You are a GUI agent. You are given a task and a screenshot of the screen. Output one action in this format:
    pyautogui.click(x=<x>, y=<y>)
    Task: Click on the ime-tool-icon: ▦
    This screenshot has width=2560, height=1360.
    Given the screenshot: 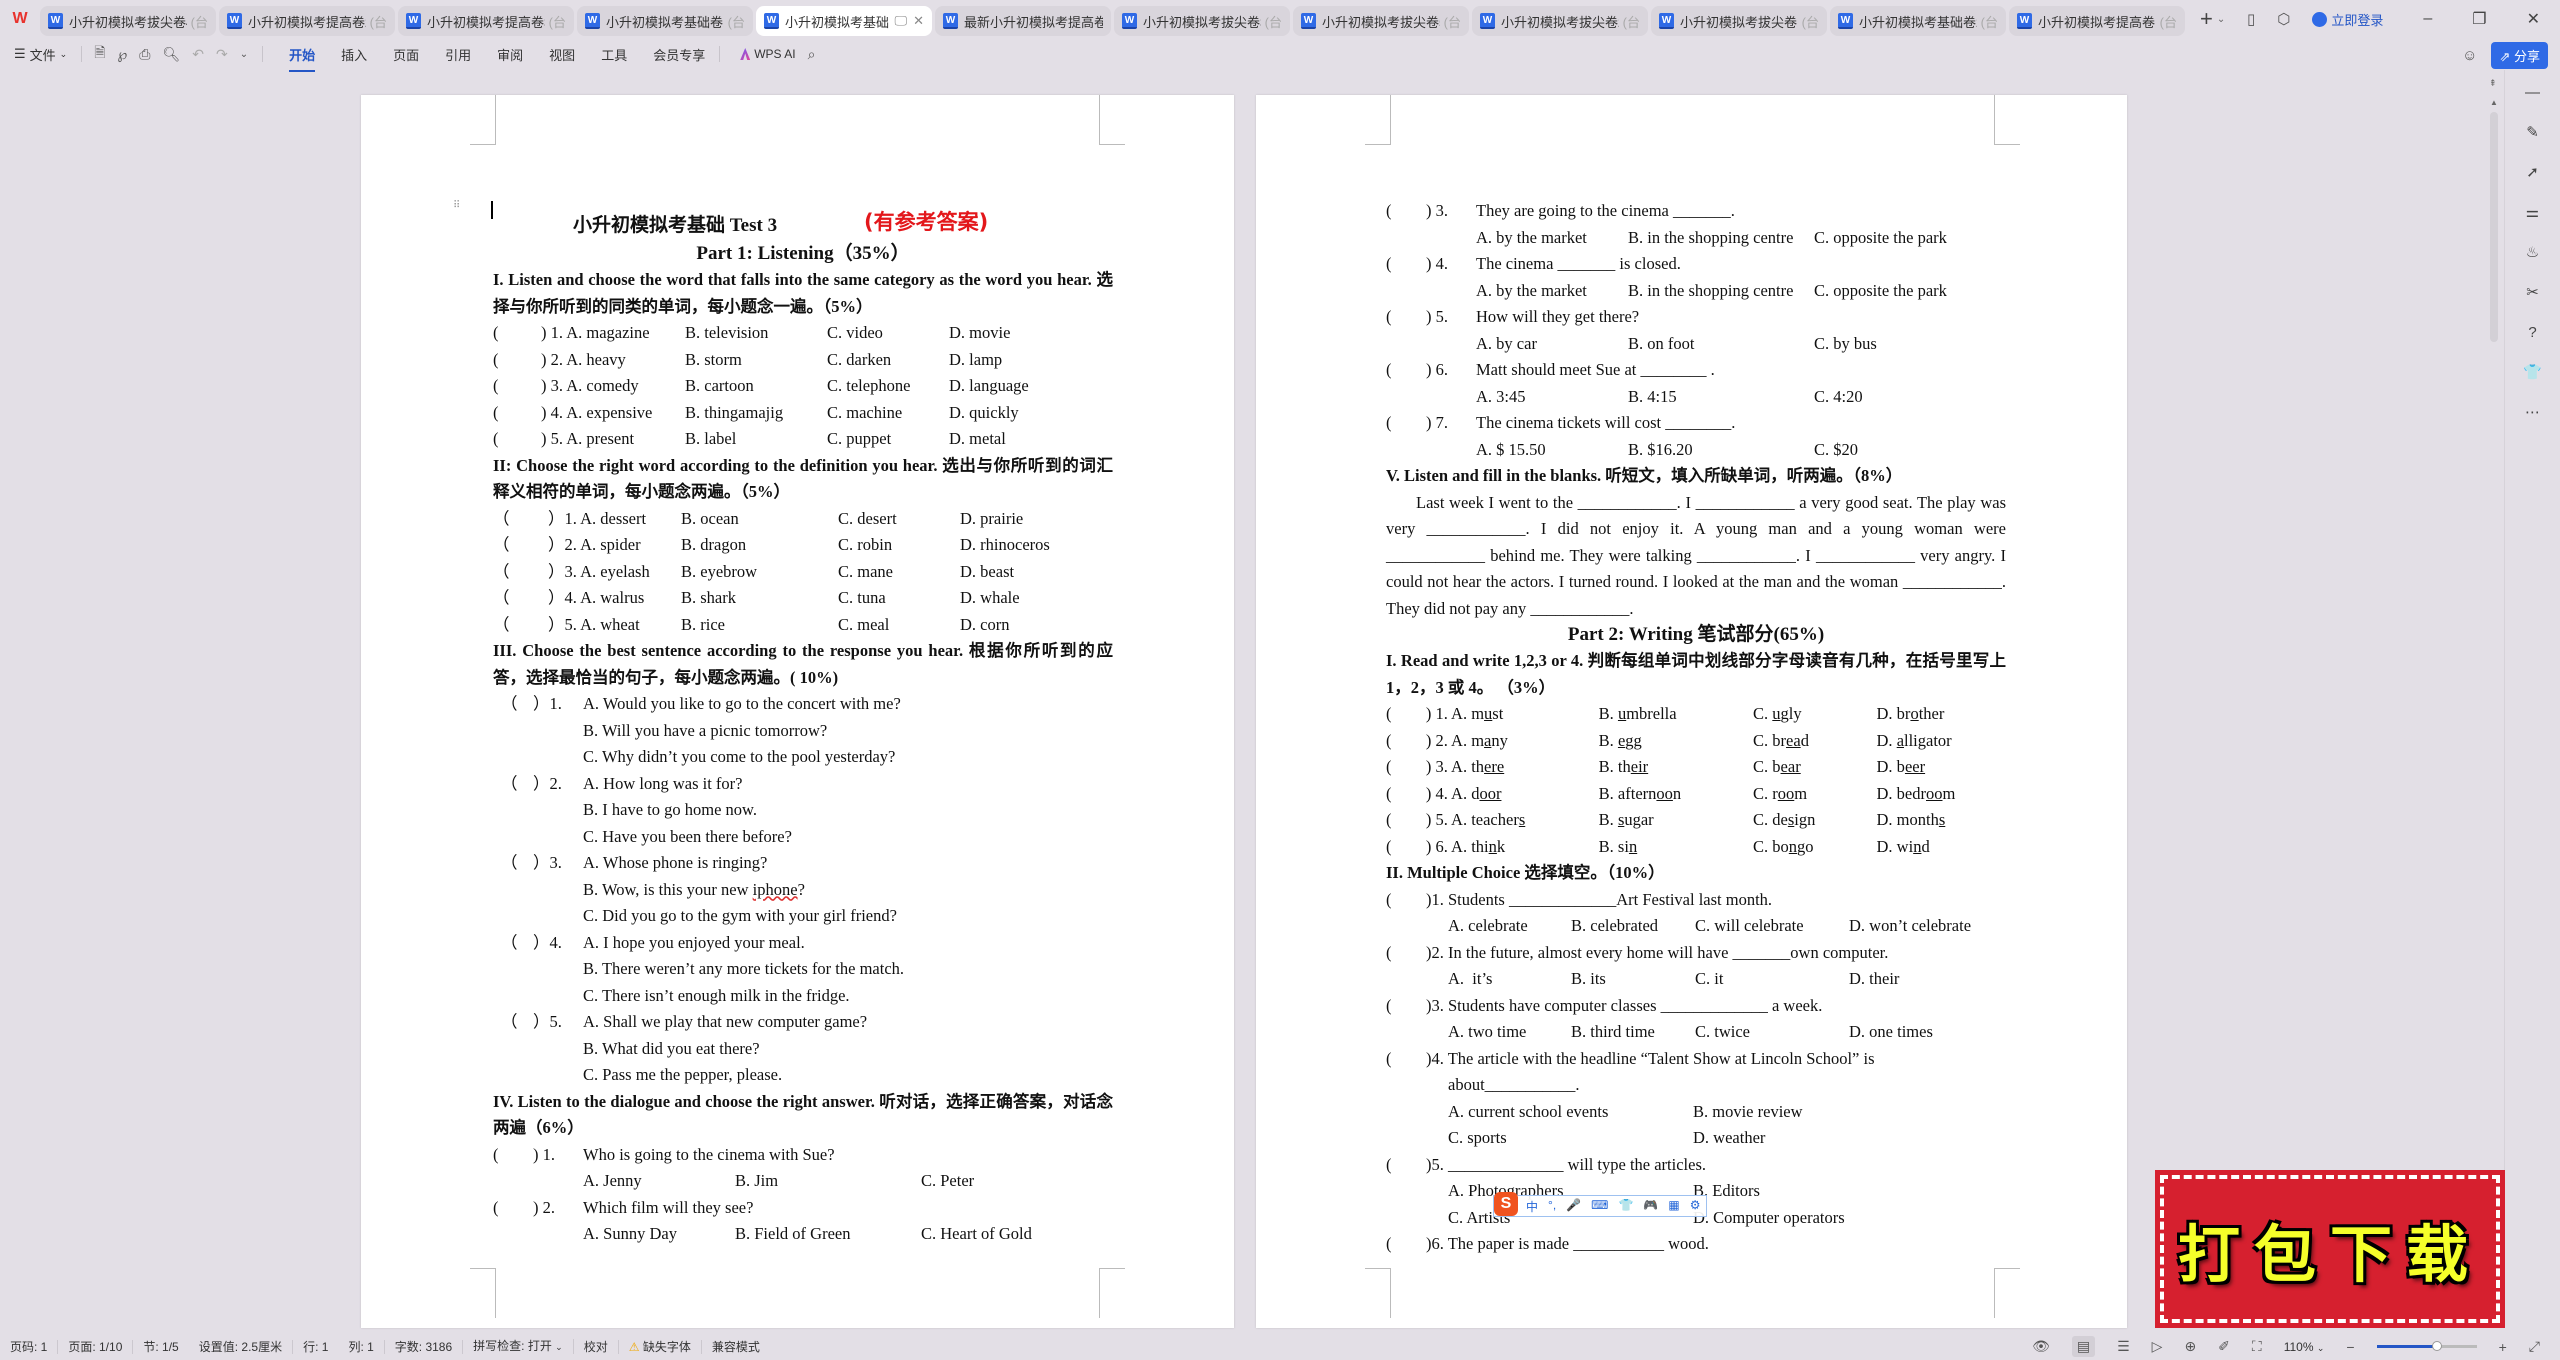 What is the action you would take?
    pyautogui.click(x=1673, y=1206)
    